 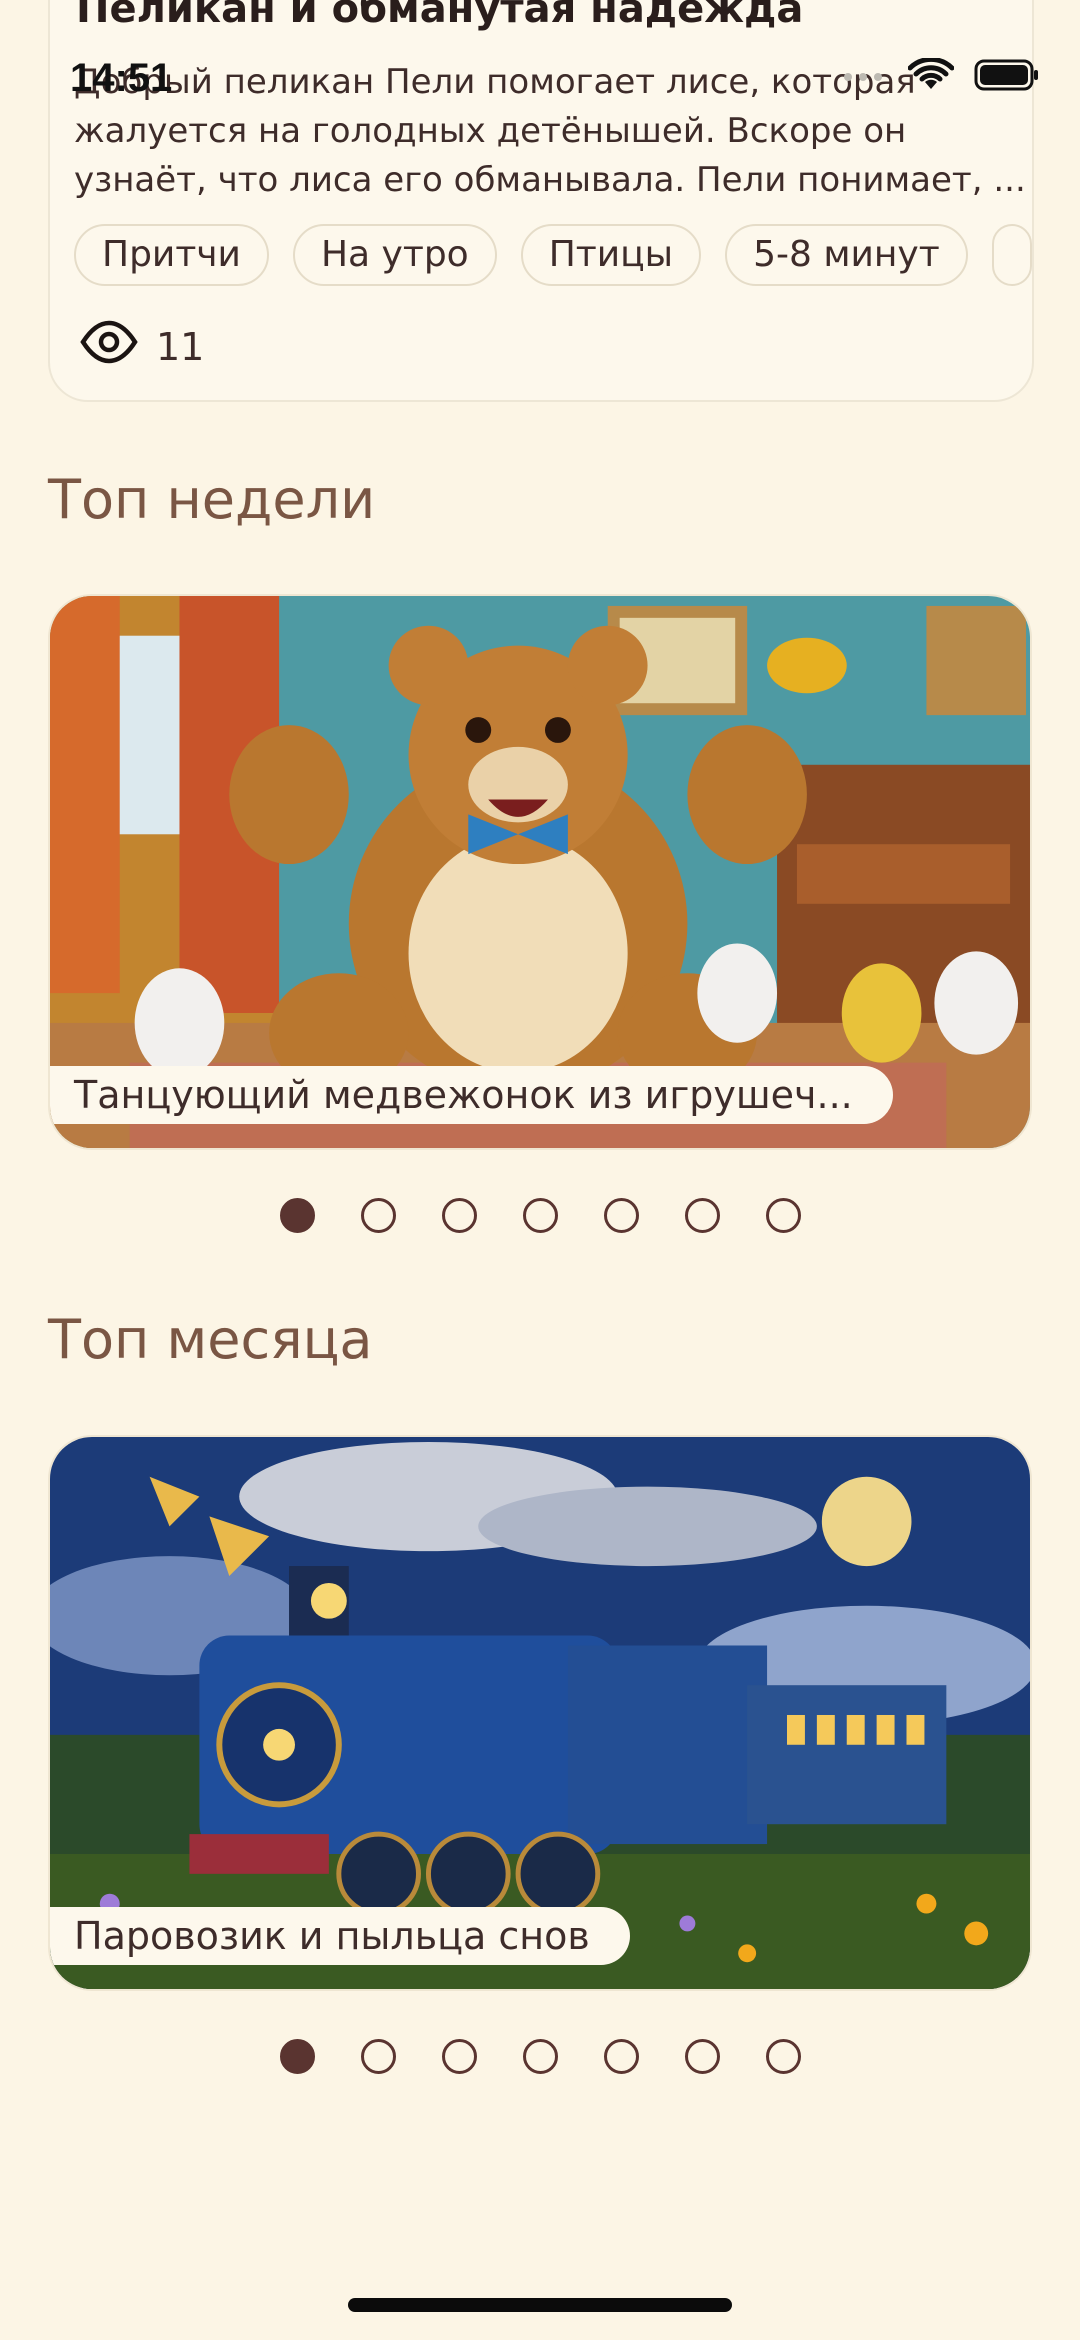 I want to click on top-month-caption: Паровозик и пыльца снов, so click(x=340, y=1936).